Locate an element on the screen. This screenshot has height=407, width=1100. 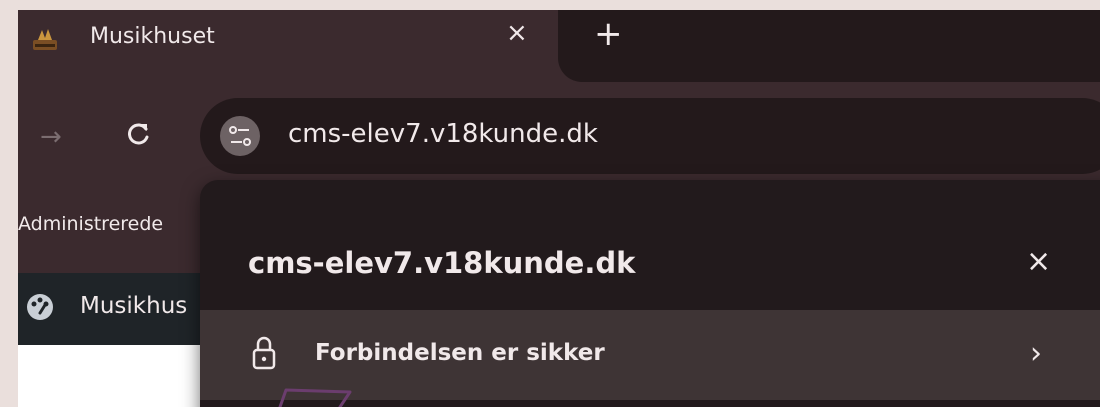
url-text: cms-elev7.v18kunde.dk is located at coordinates (443, 134).